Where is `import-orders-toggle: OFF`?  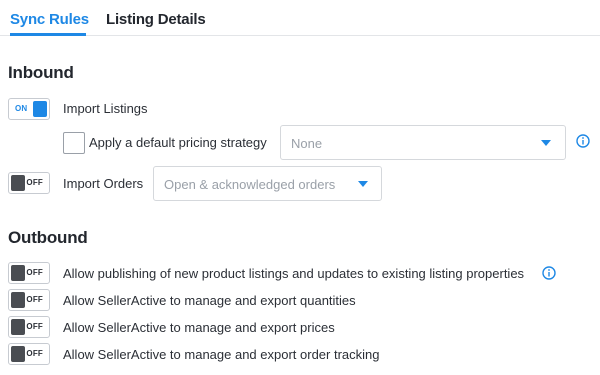
import-orders-toggle: OFF is located at coordinates (29, 183).